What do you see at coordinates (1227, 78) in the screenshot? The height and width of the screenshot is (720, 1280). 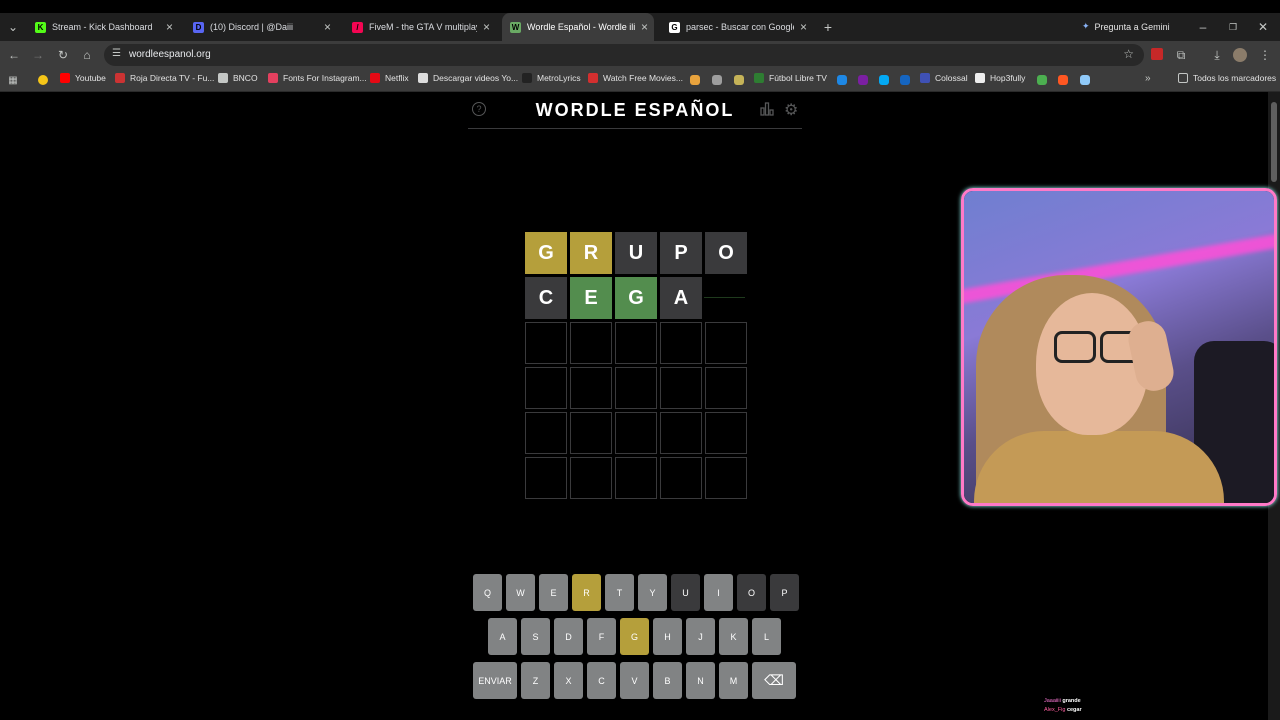 I see `all-bookmarks-folder: Todos los marcadores` at bounding box center [1227, 78].